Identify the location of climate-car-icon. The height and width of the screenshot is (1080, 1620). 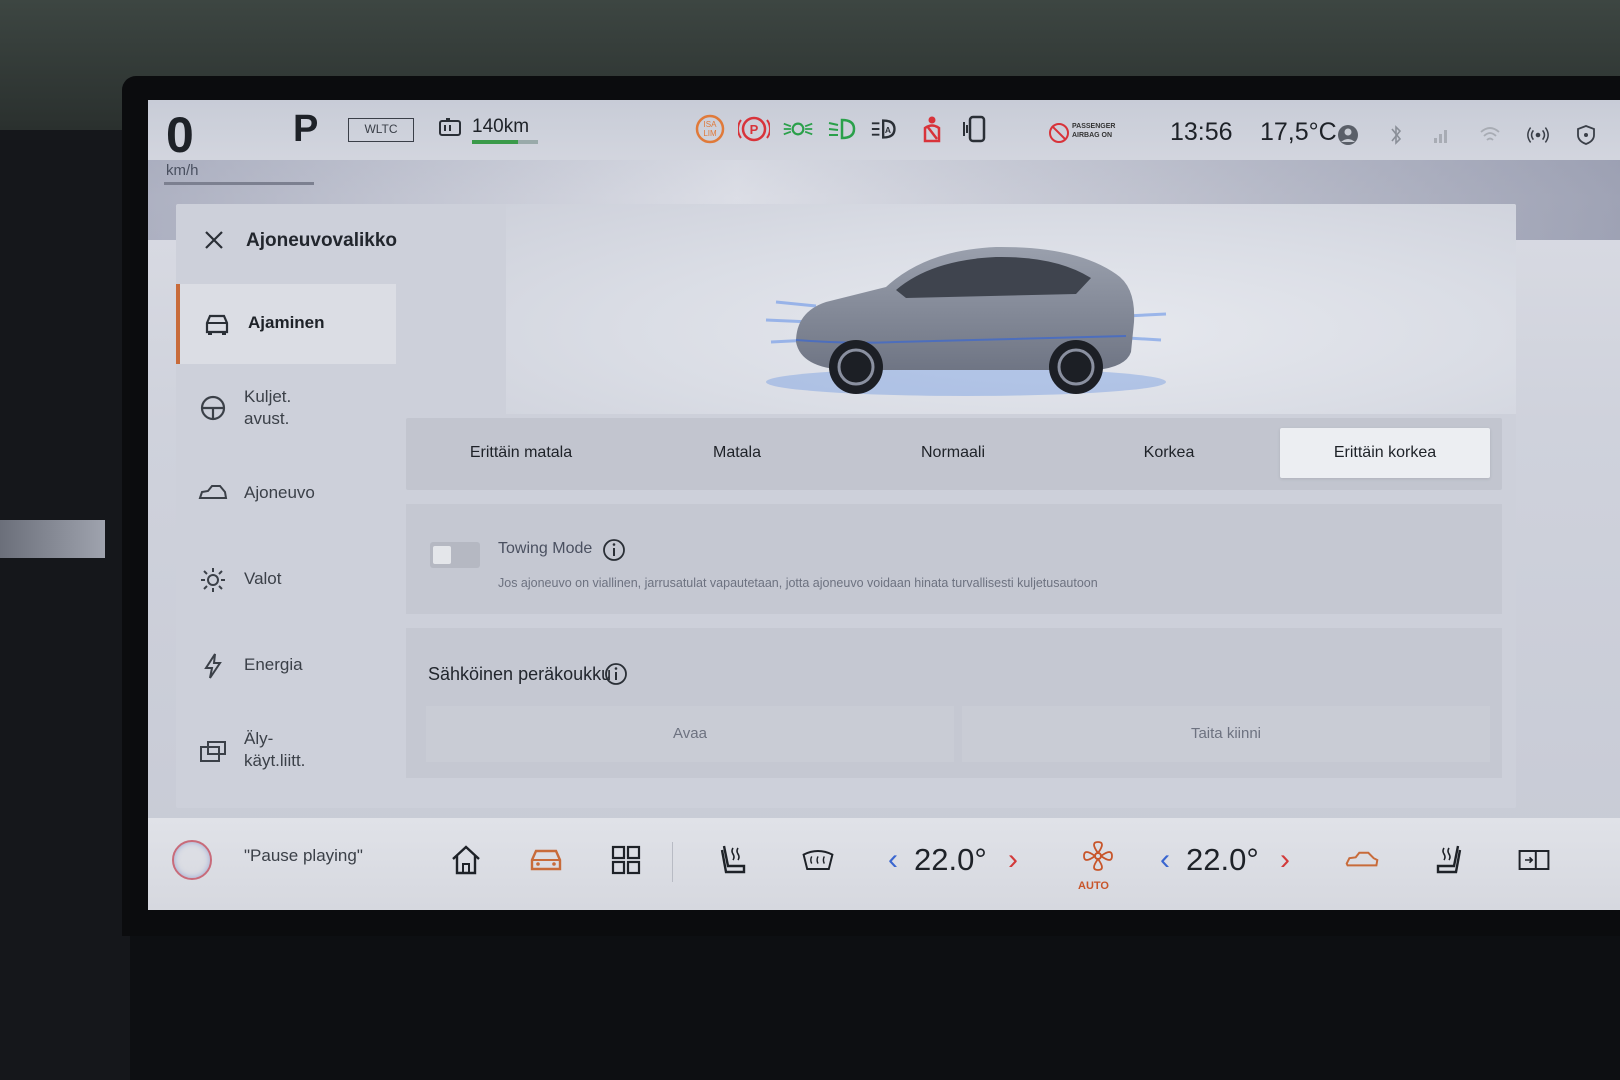
(1362, 860).